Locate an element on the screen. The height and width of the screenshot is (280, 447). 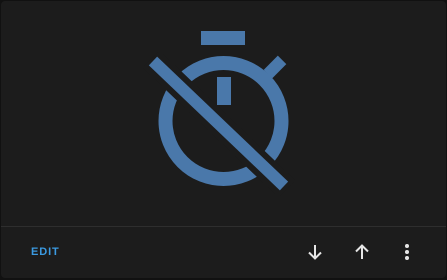
edit-button-label: EDIT is located at coordinates (45, 252).